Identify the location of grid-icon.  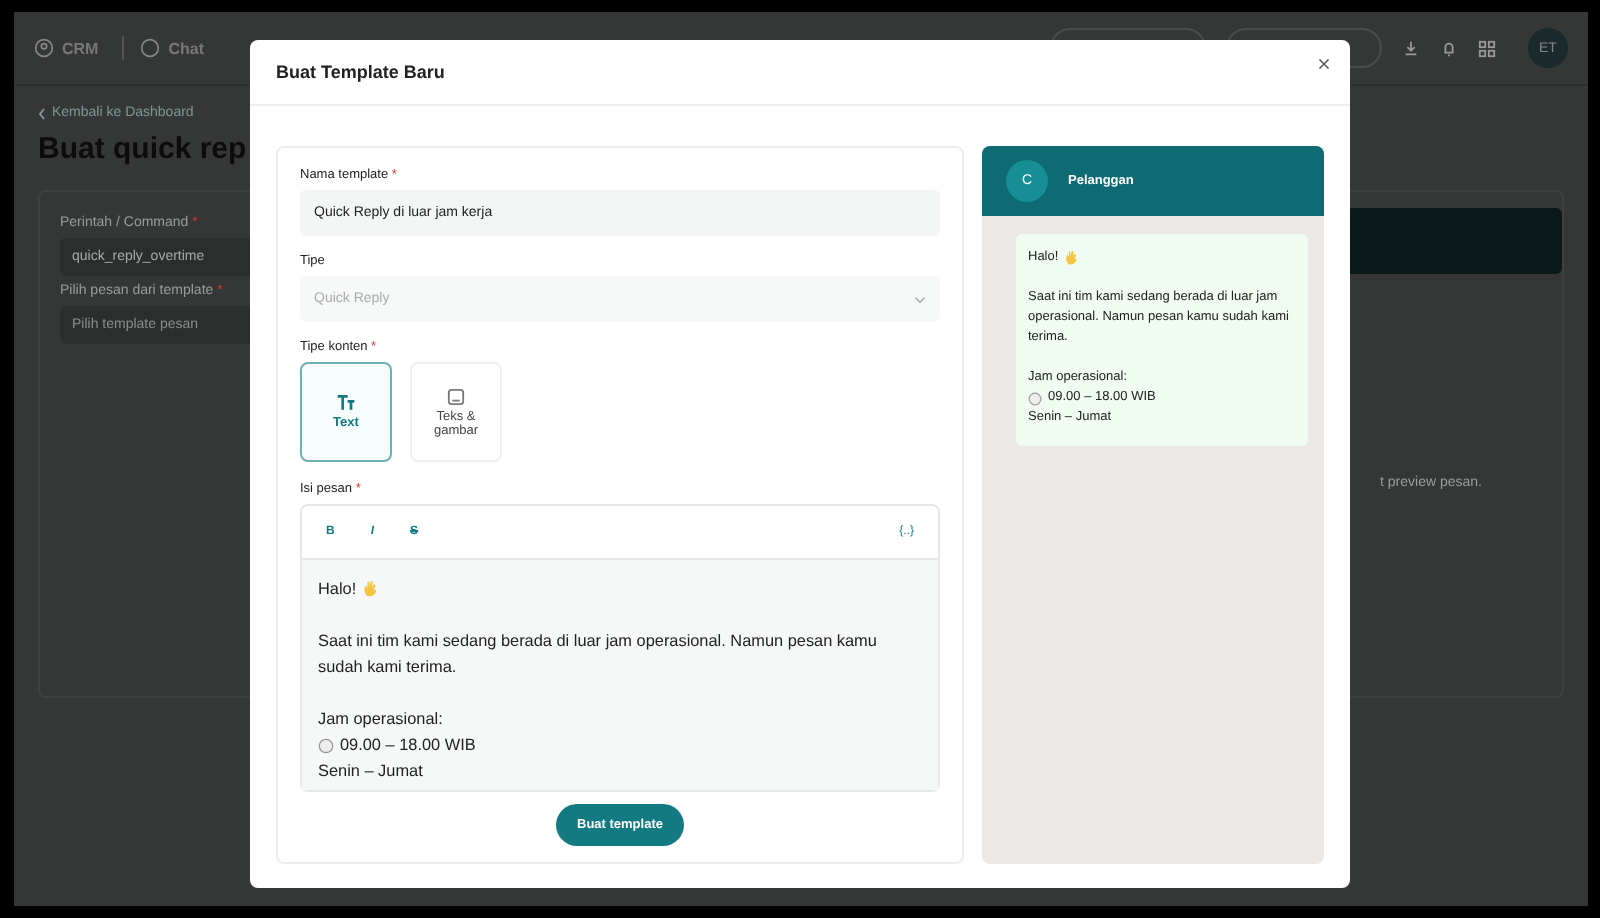
(1487, 48).